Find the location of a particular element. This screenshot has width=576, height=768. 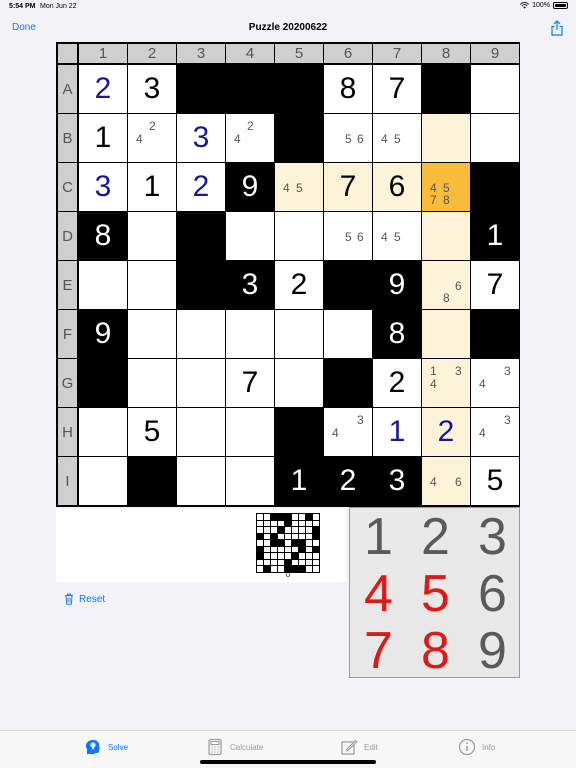

puzzle-thumbnail is located at coordinates (288, 543).